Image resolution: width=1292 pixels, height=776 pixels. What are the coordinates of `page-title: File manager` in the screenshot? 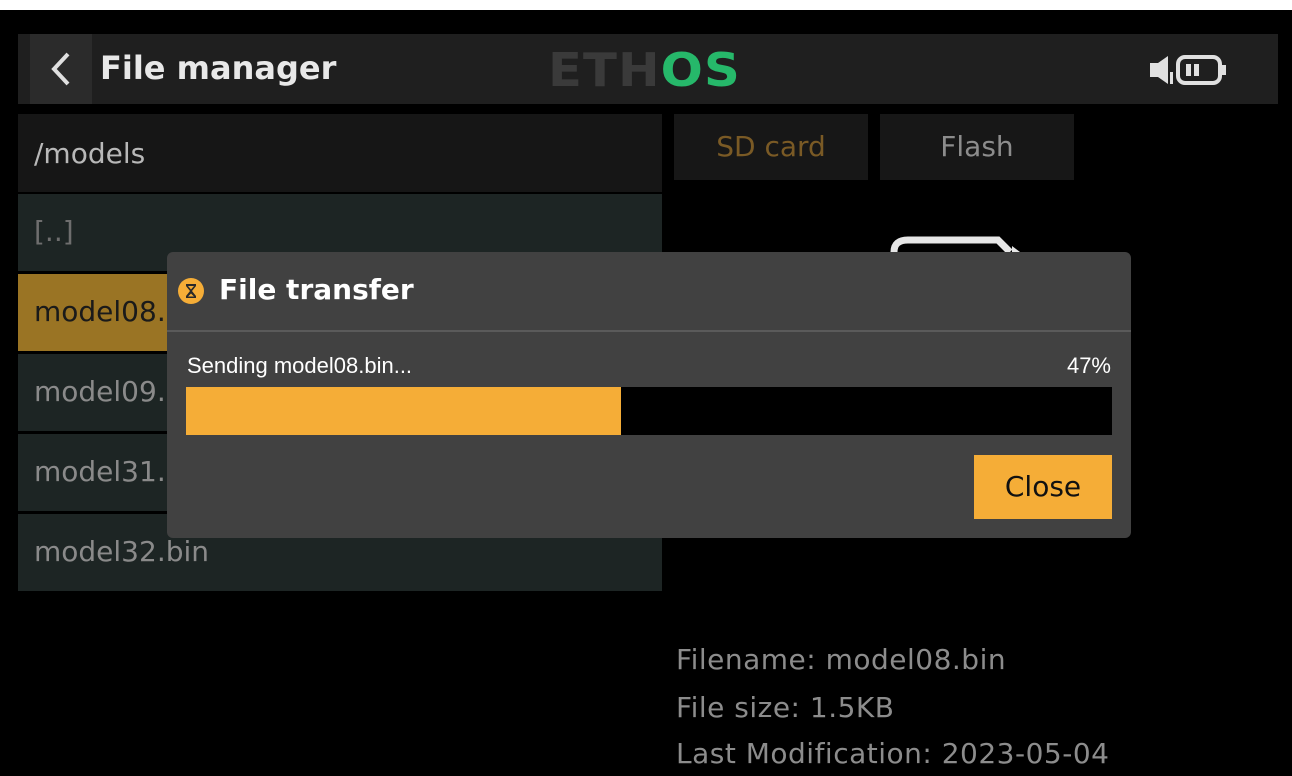 It's located at (218, 68).